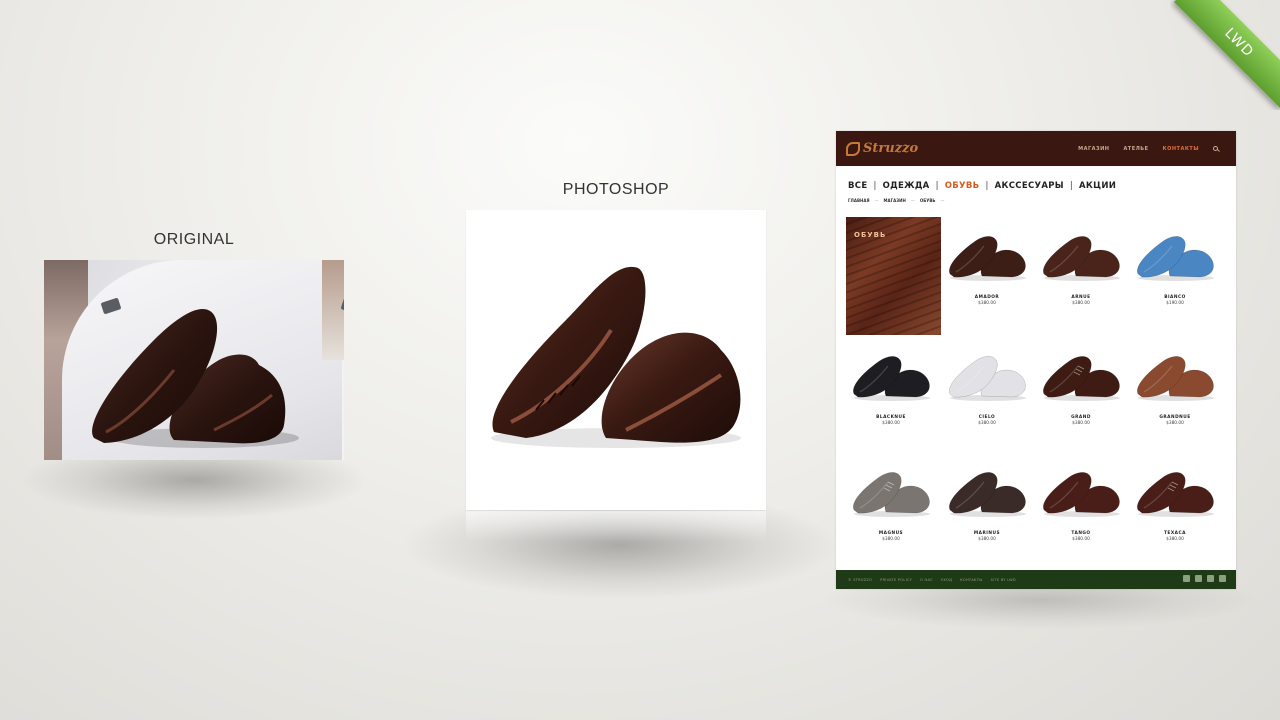 The image size is (1280, 720). I want to click on nav-item-shop: МАГАЗИН, so click(1093, 149).